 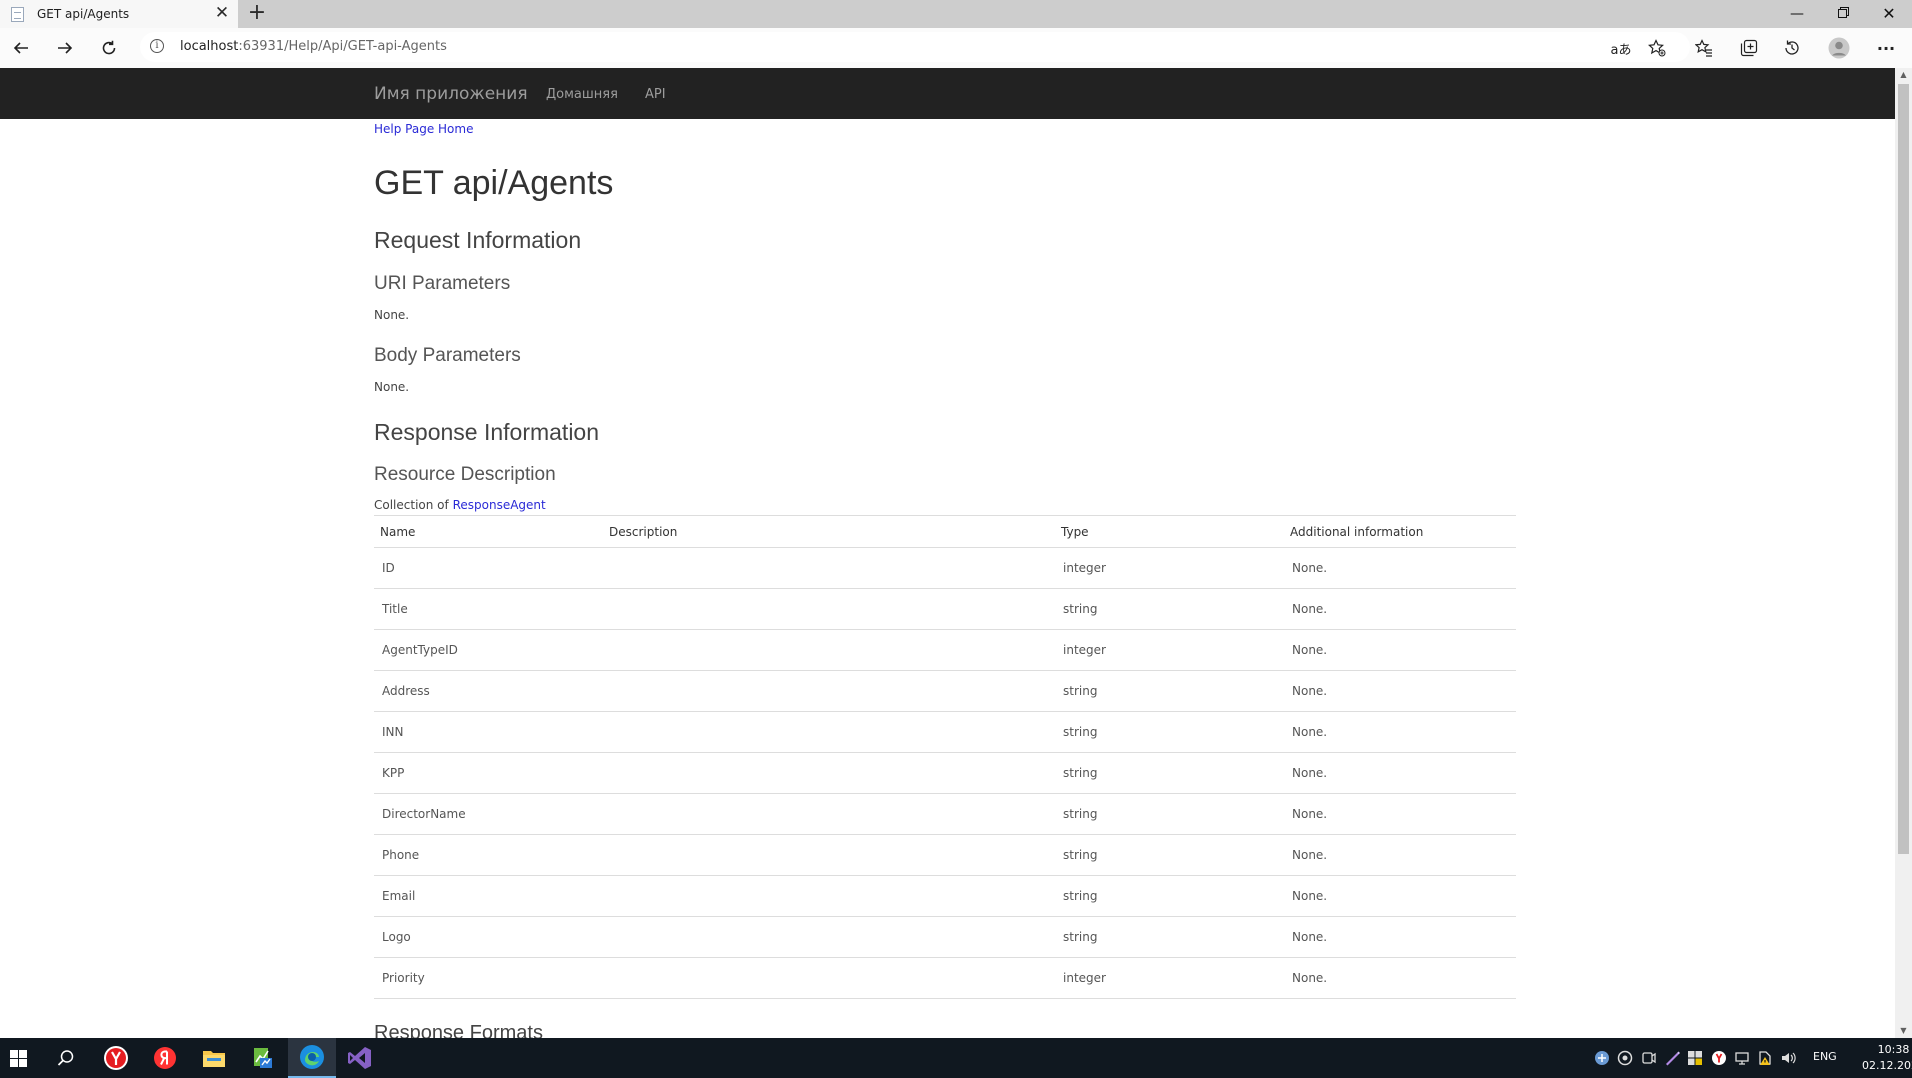 What do you see at coordinates (257, 14) in the screenshot?
I see `new-tab-button: +` at bounding box center [257, 14].